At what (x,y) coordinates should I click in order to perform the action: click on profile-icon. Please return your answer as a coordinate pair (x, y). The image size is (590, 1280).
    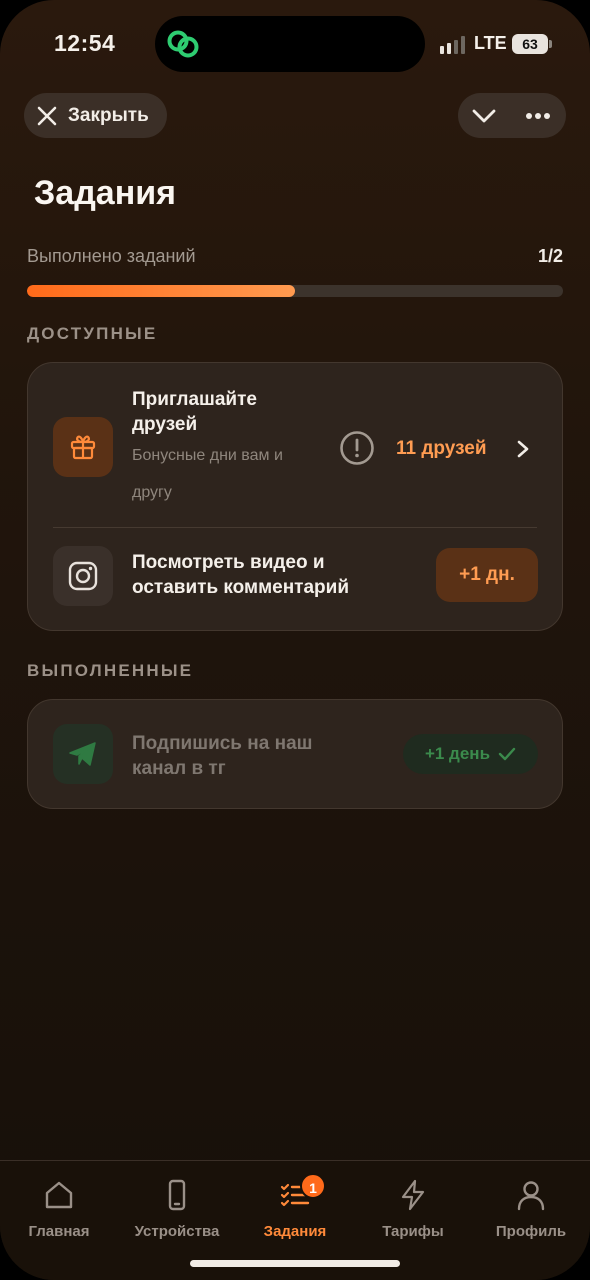
    Looking at the image, I should click on (531, 1196).